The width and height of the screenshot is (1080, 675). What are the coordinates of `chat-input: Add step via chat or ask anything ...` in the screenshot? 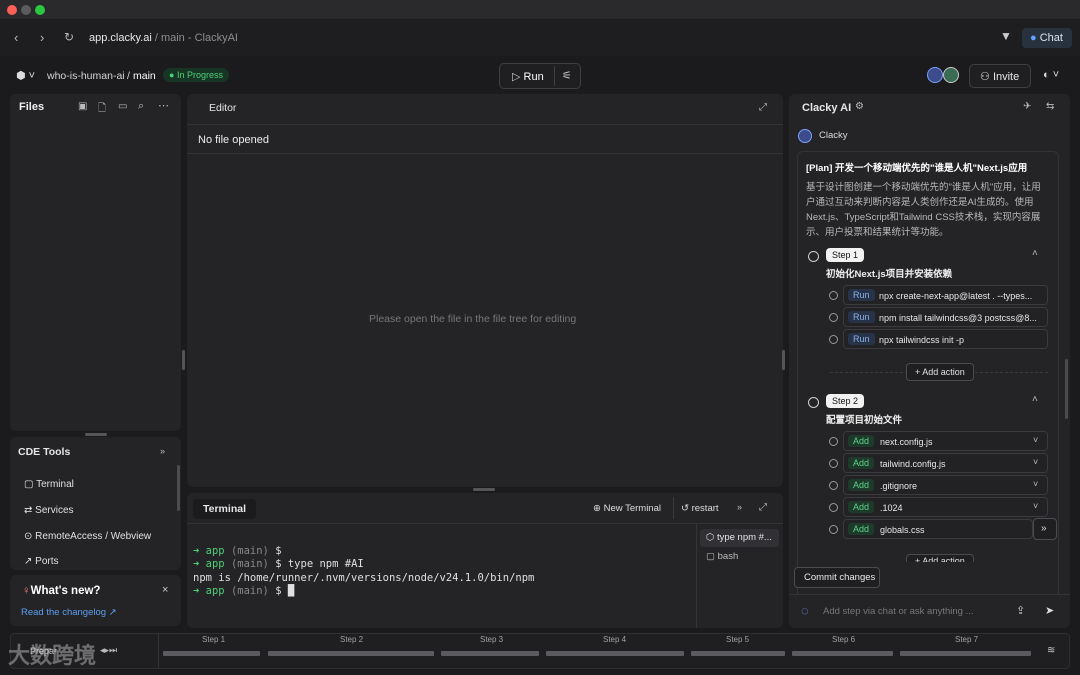 It's located at (898, 611).